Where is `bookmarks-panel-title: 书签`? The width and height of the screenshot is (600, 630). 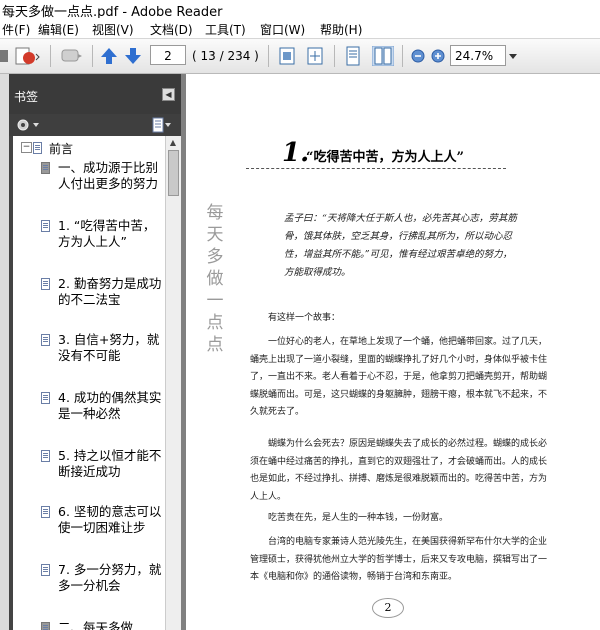 bookmarks-panel-title: 书签 is located at coordinates (26, 97).